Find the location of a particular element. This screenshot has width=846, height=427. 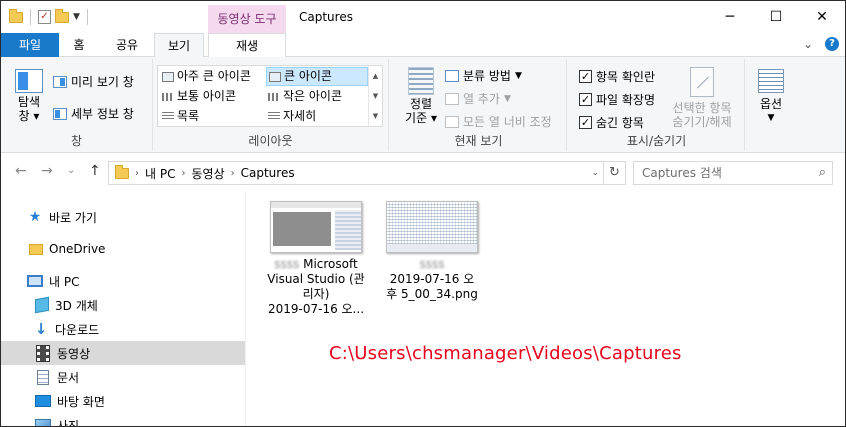

file-extensions-checkbox: ✓ is located at coordinates (585, 99).